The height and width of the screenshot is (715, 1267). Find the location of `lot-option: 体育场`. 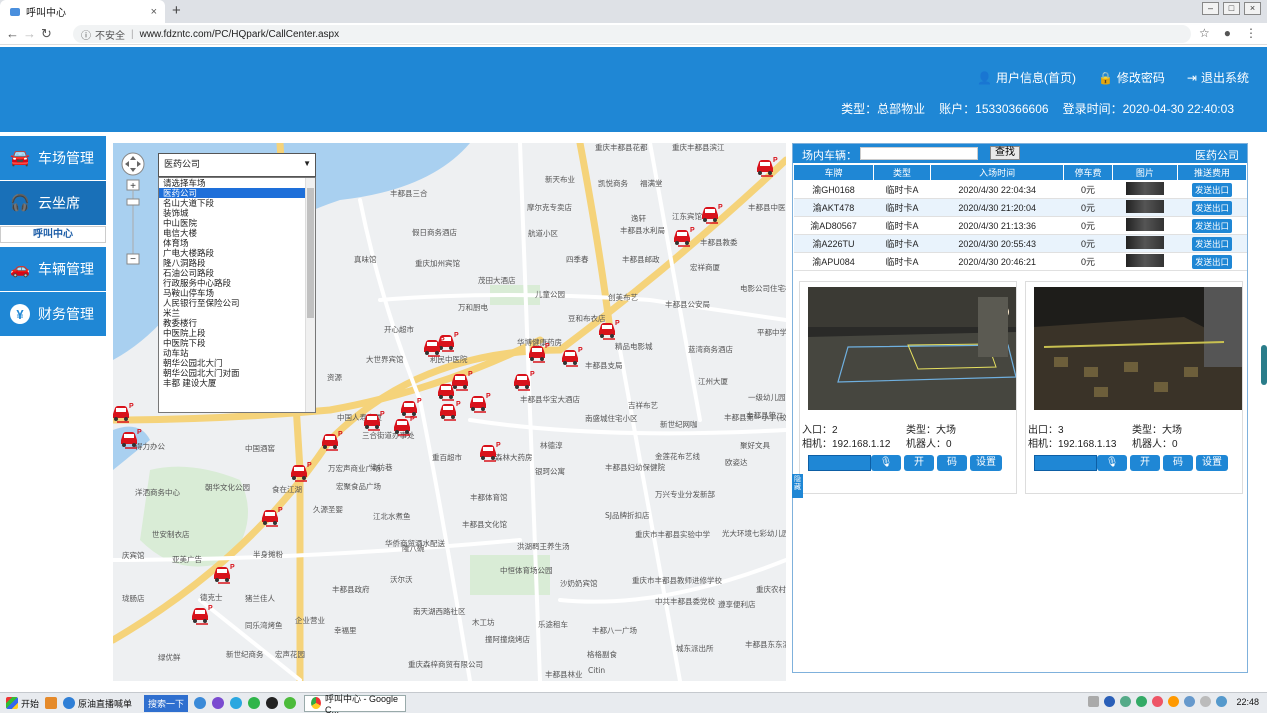

lot-option: 体育场 is located at coordinates (232, 243).